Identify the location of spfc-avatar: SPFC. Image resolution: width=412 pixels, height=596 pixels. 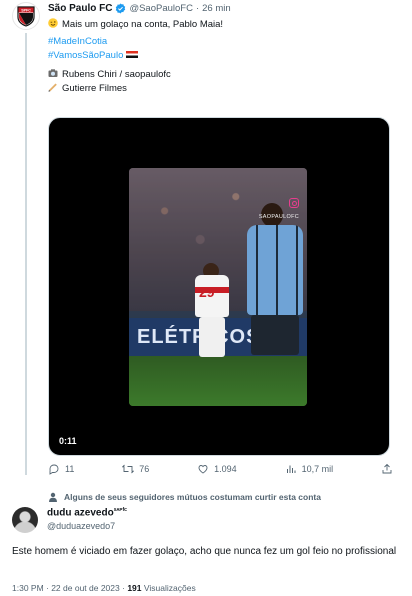
(26, 16).